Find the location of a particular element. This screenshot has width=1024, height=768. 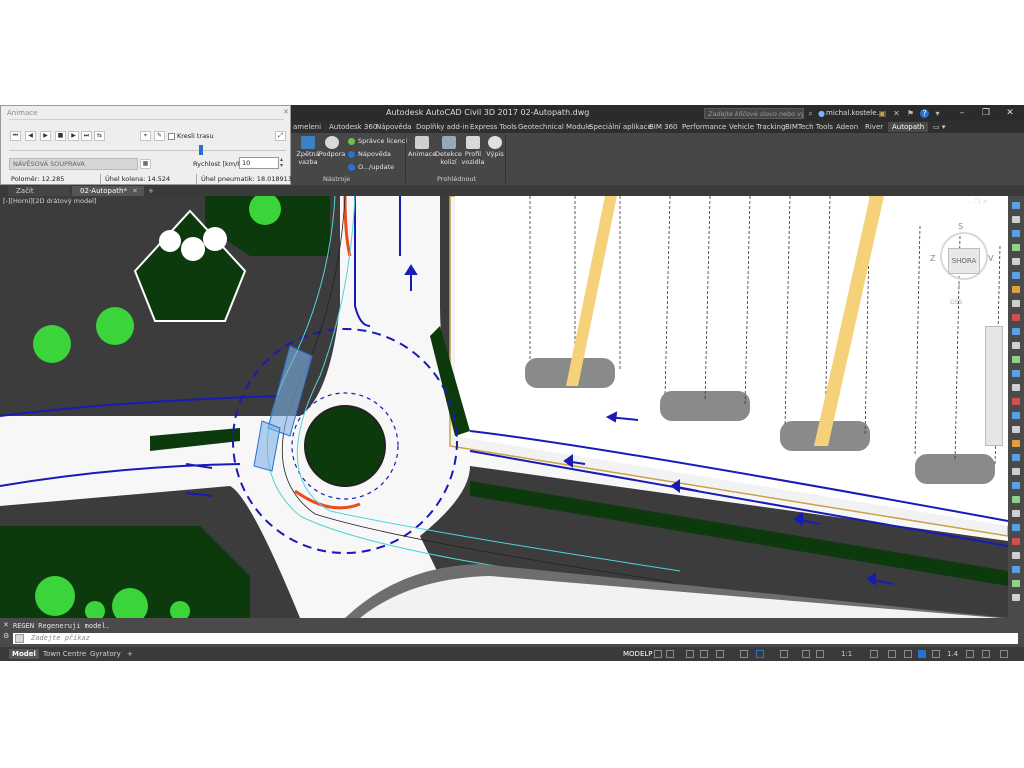

vehicle-select: NÁVĚSOVÁ SOUPRAVA is located at coordinates (73, 164).